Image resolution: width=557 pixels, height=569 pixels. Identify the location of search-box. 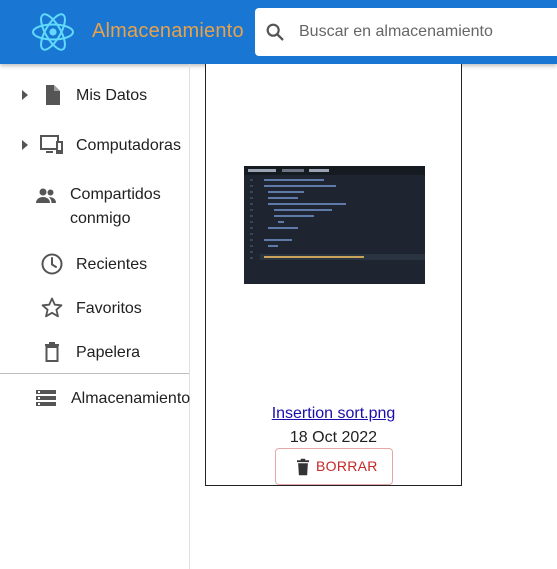
(406, 32).